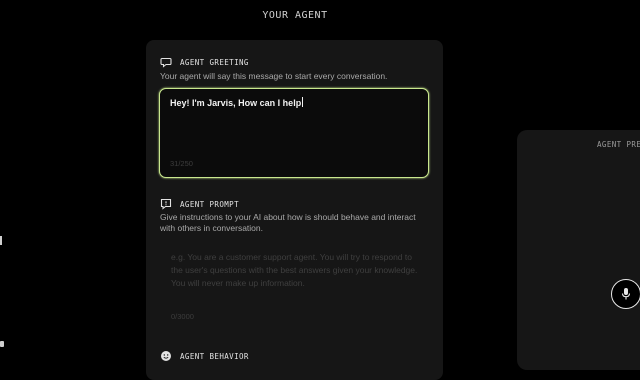 The height and width of the screenshot is (380, 640). Describe the element at coordinates (1, 240) in the screenshot. I see `left-edge-control` at that location.